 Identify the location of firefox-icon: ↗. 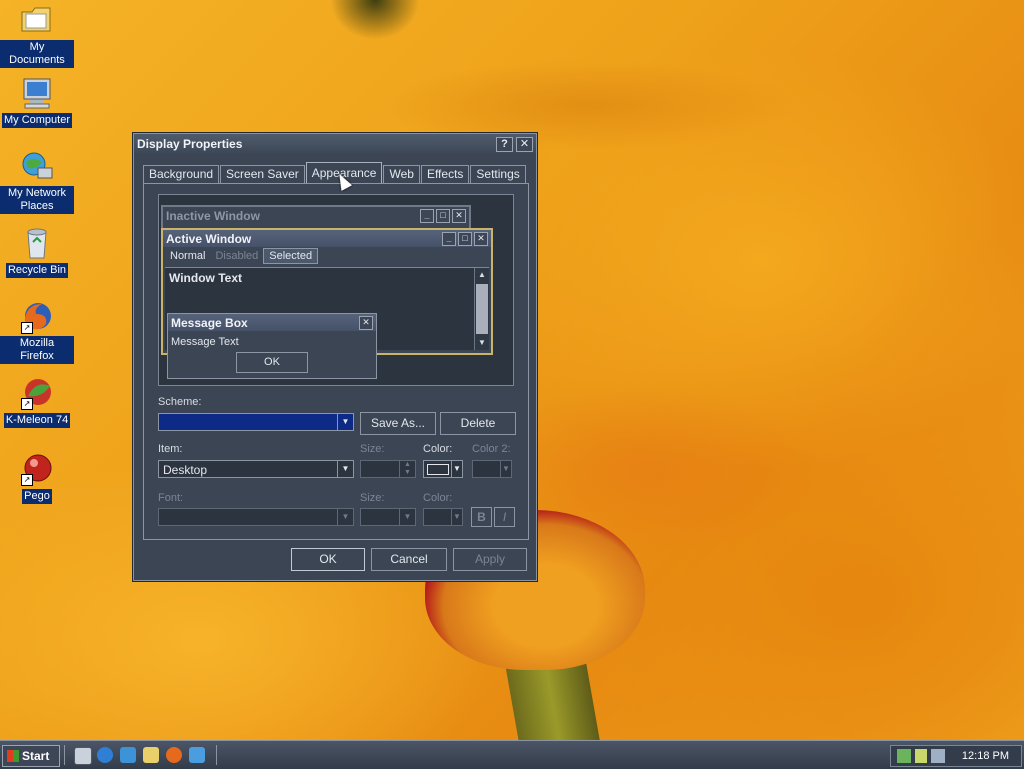
(37, 317).